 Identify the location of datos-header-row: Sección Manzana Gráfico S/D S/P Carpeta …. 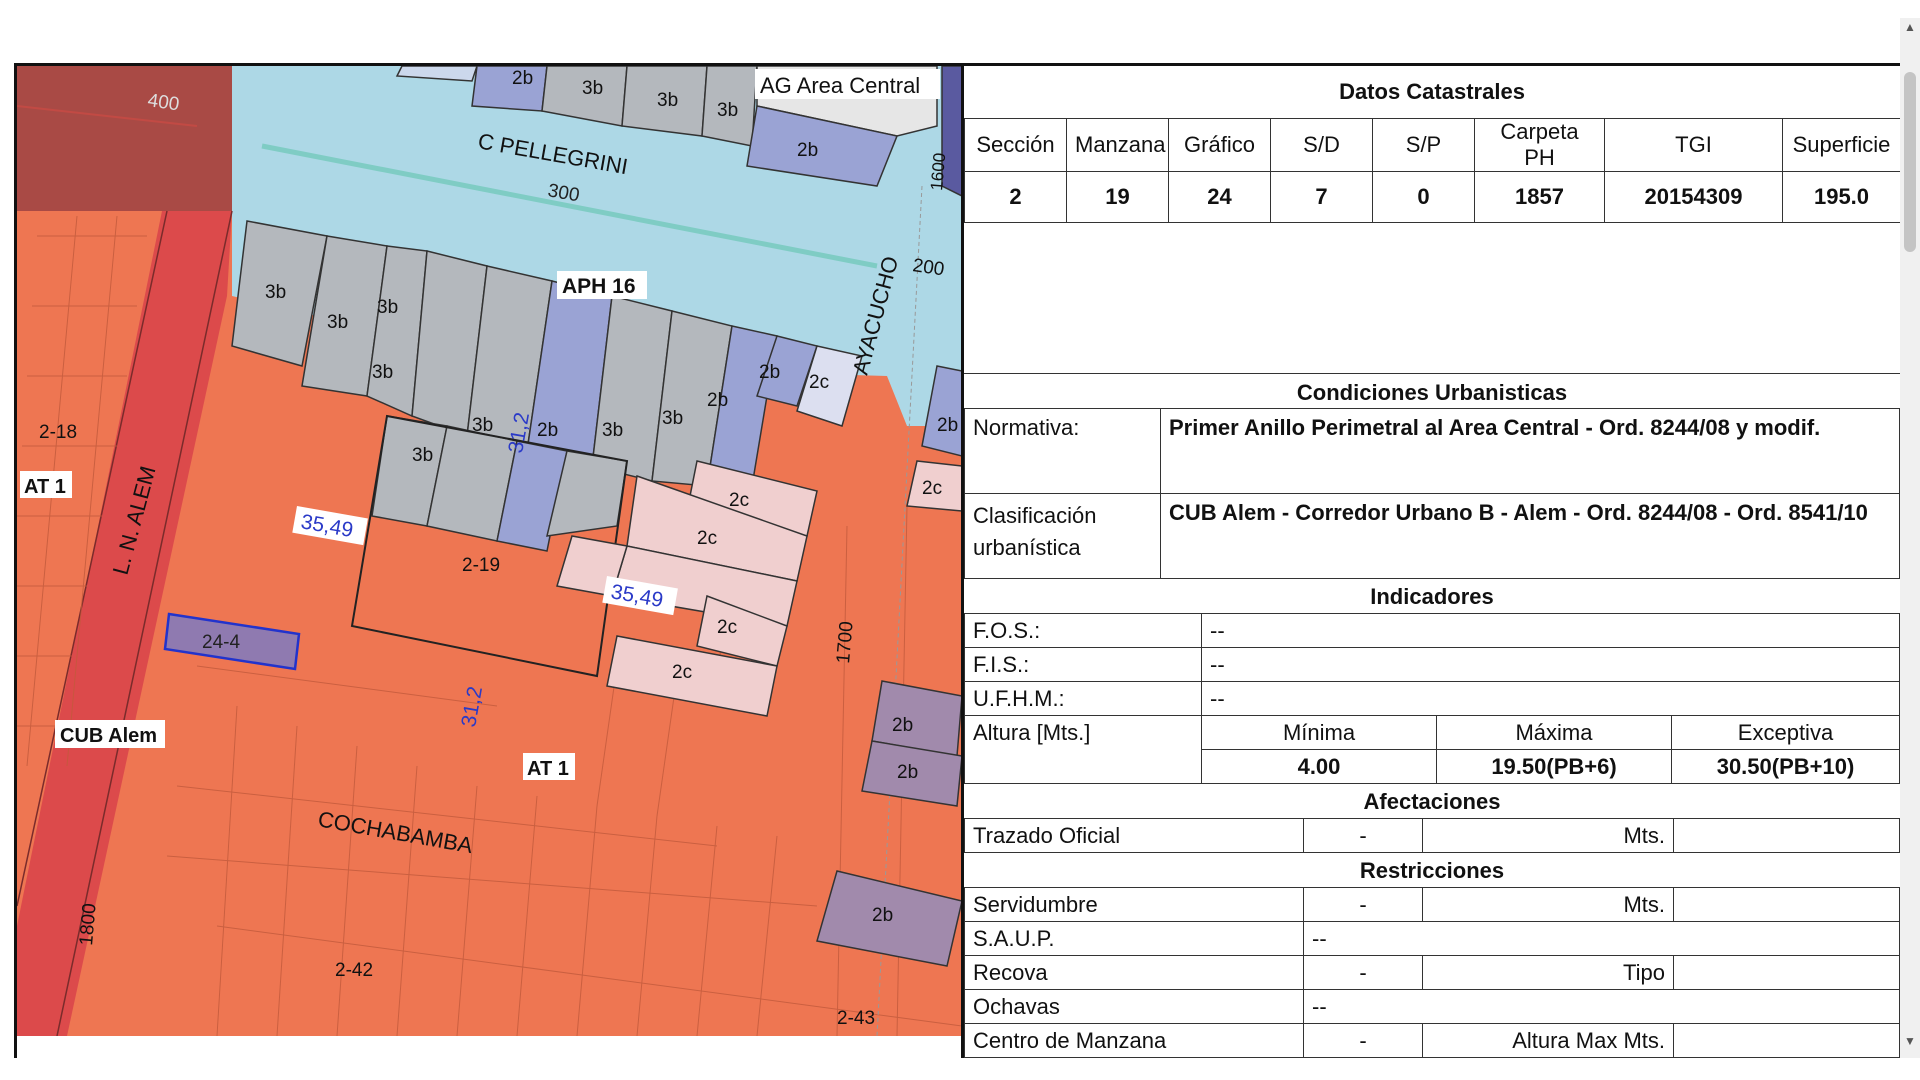
(1432, 145).